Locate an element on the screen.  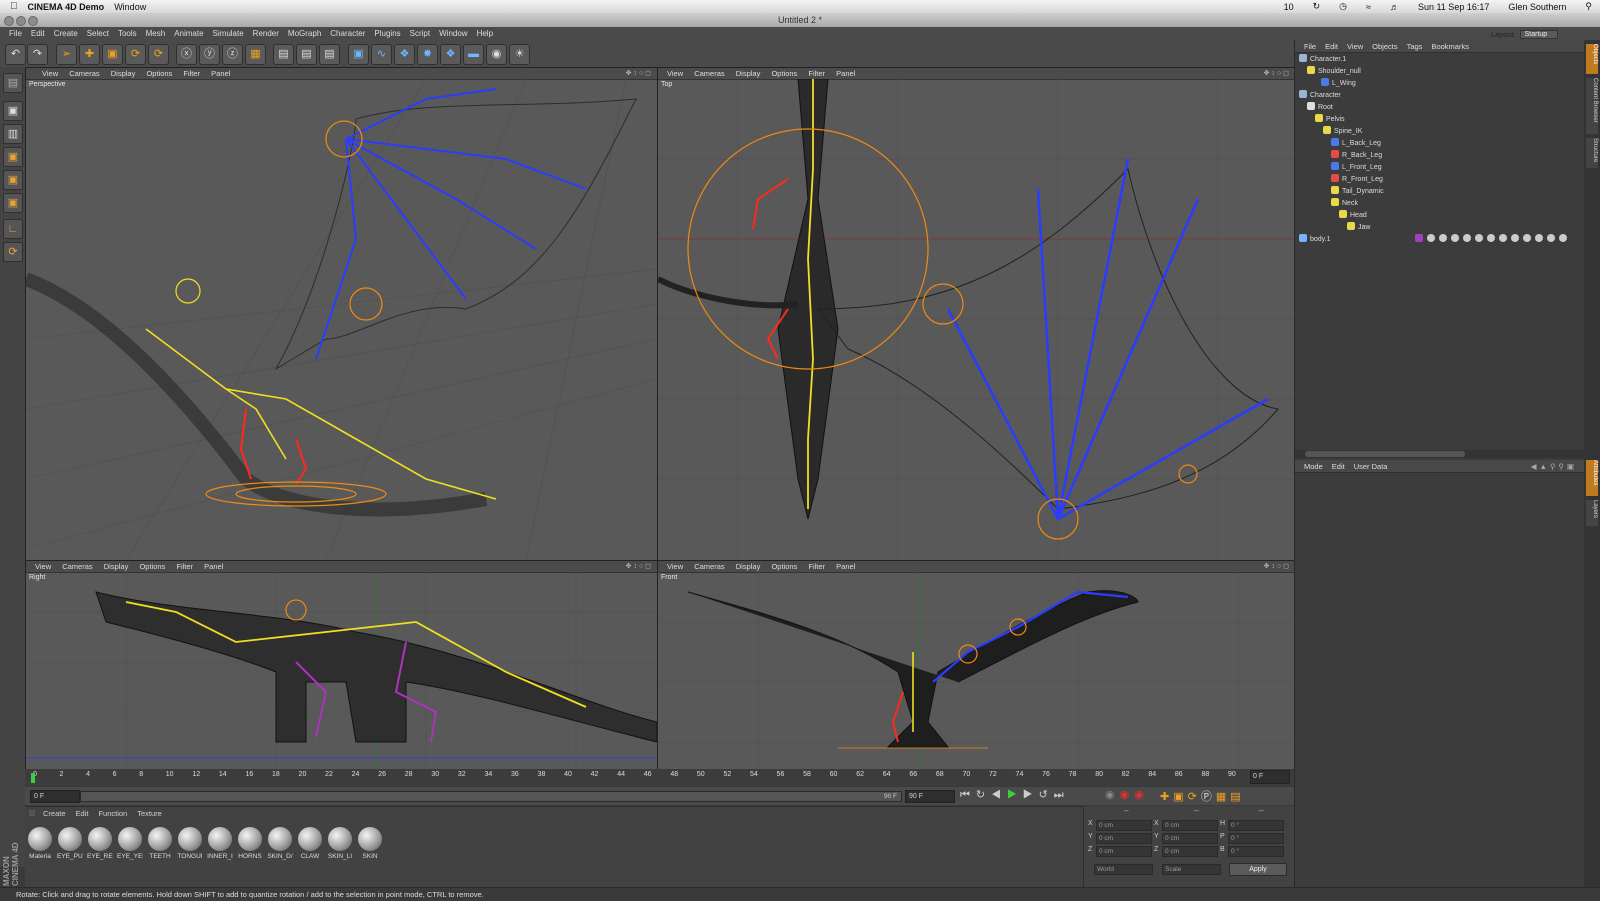
zoom-window-button is located at coordinates (33, 21).